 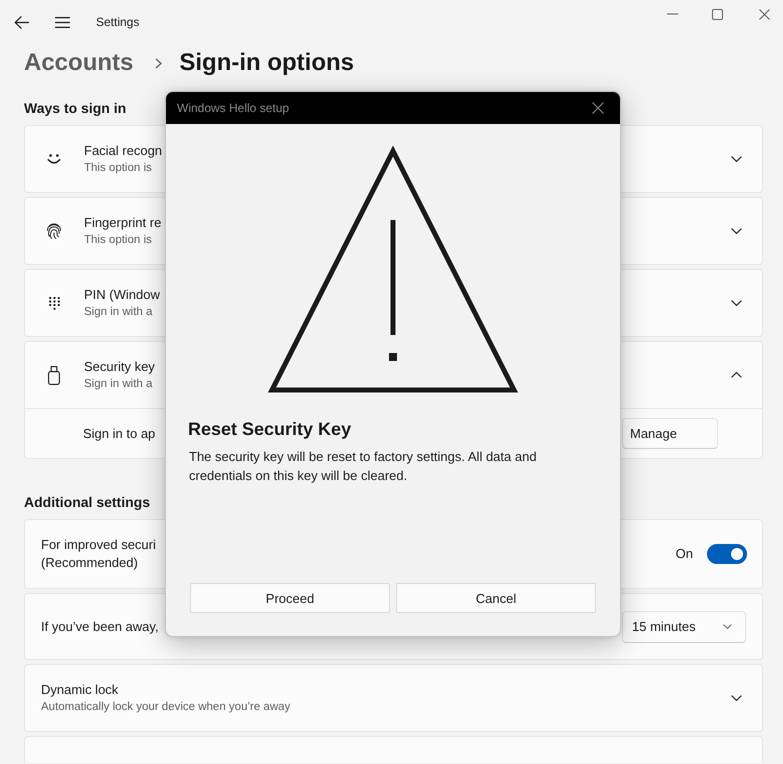 I want to click on breadcrumb-chevron-icon, so click(x=158, y=63).